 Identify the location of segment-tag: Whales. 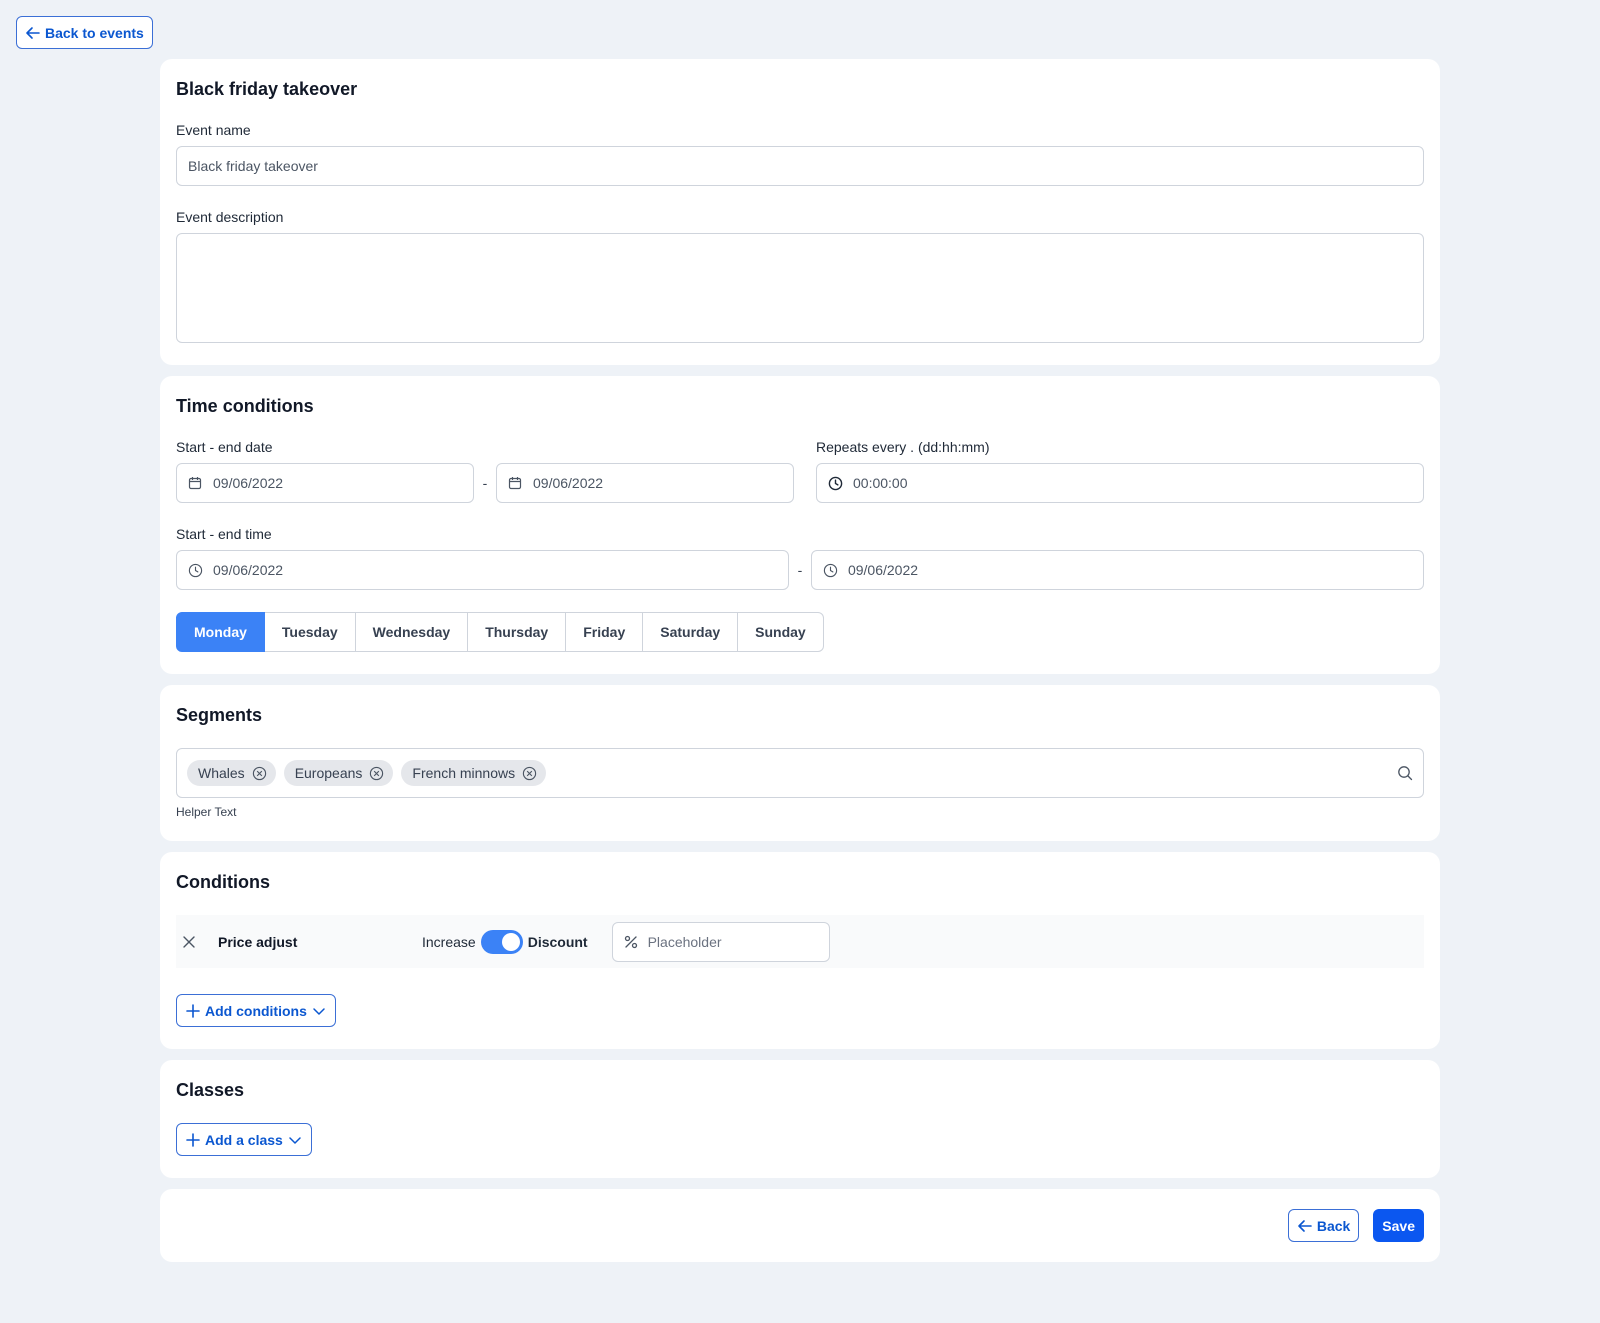
(231, 773).